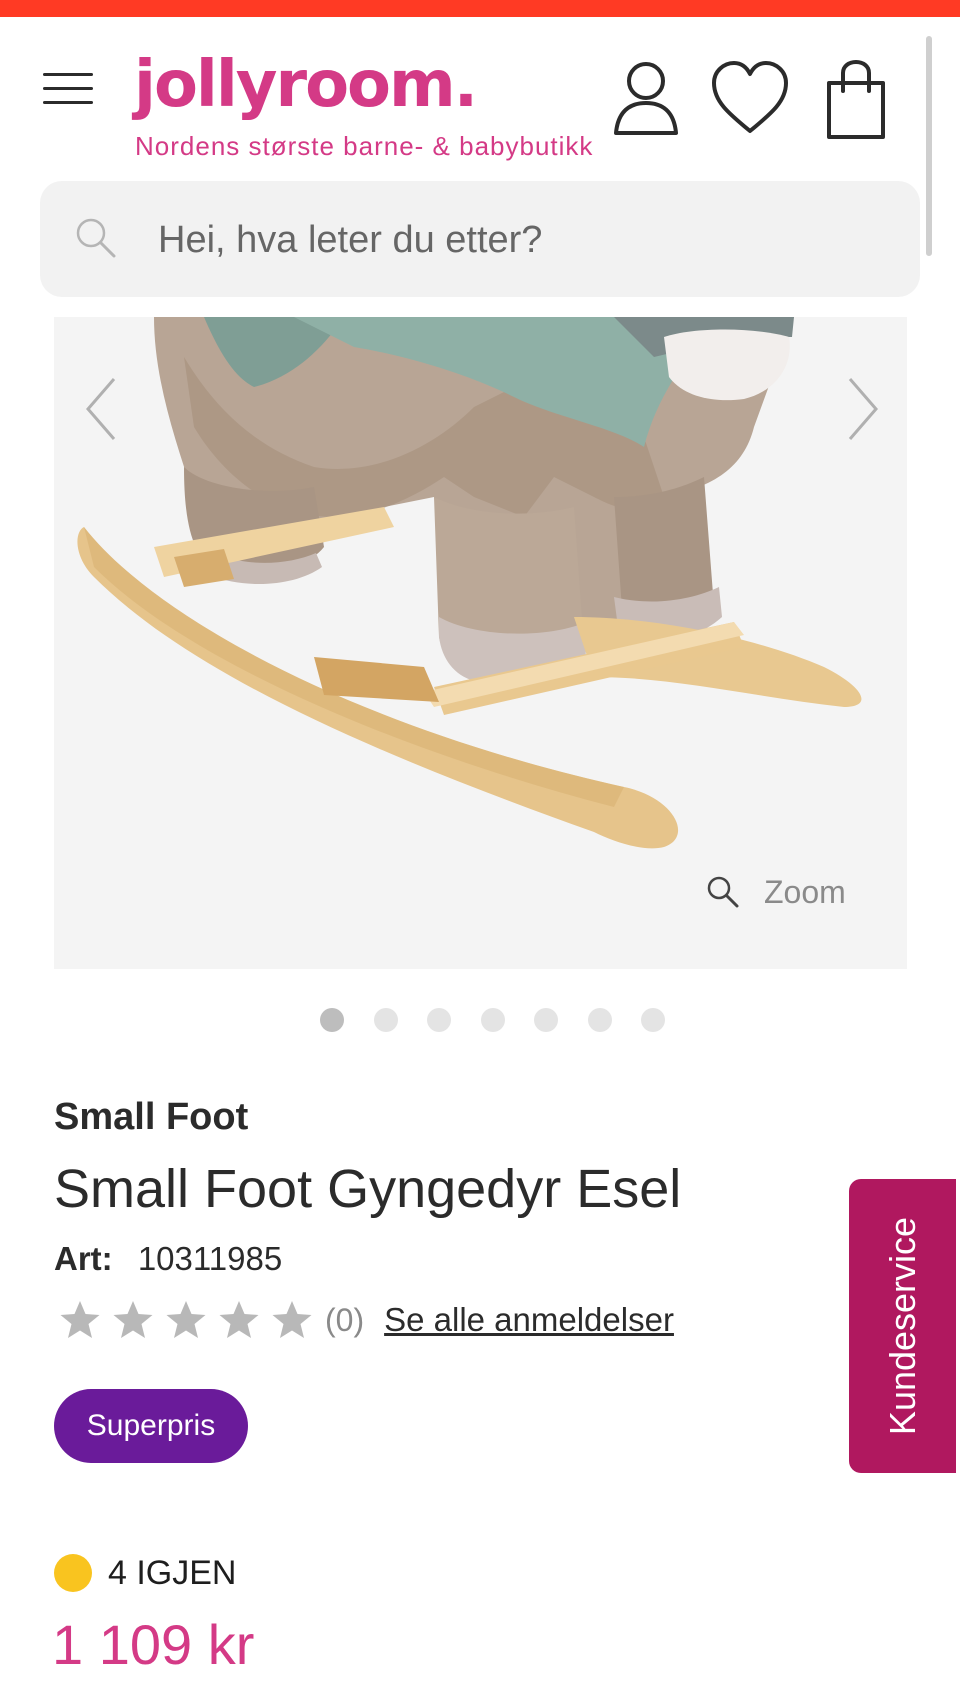  What do you see at coordinates (172, 1572) in the screenshot?
I see `stock-text: 4 IGJEN` at bounding box center [172, 1572].